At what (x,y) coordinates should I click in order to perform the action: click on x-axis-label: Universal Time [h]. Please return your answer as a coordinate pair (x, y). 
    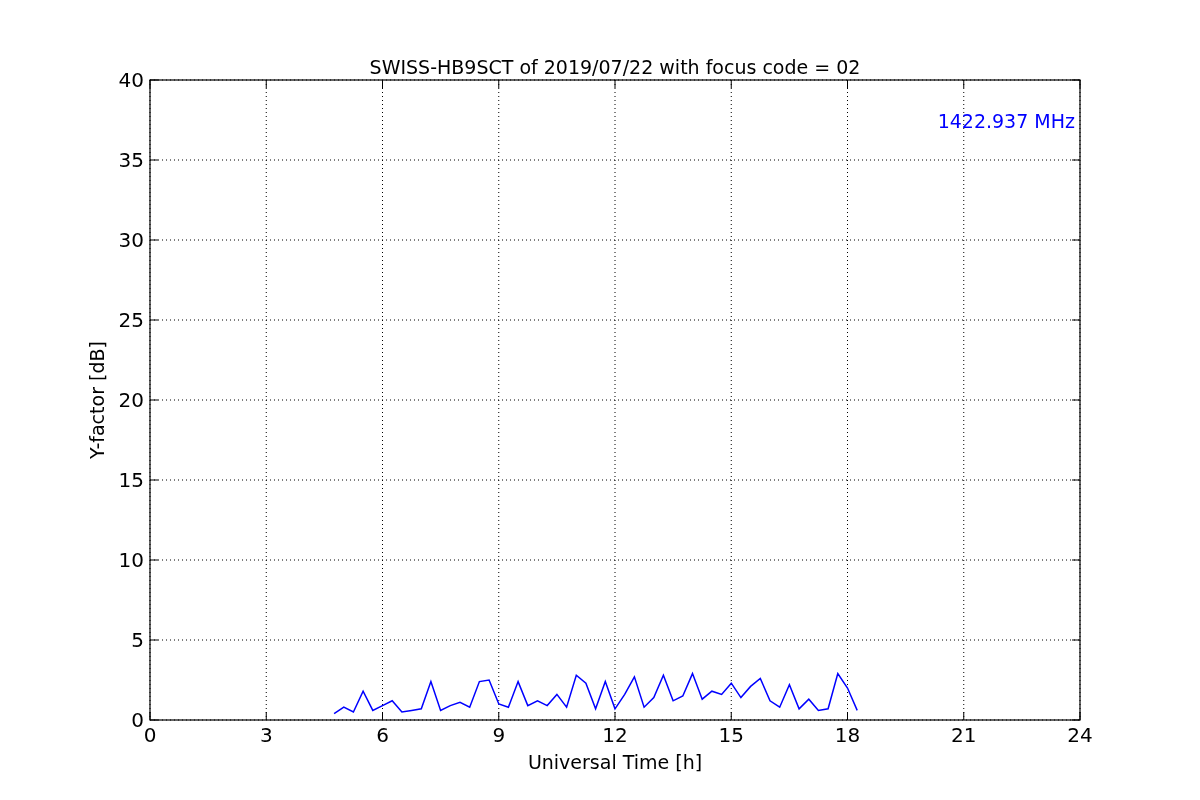
    Looking at the image, I should click on (615, 762).